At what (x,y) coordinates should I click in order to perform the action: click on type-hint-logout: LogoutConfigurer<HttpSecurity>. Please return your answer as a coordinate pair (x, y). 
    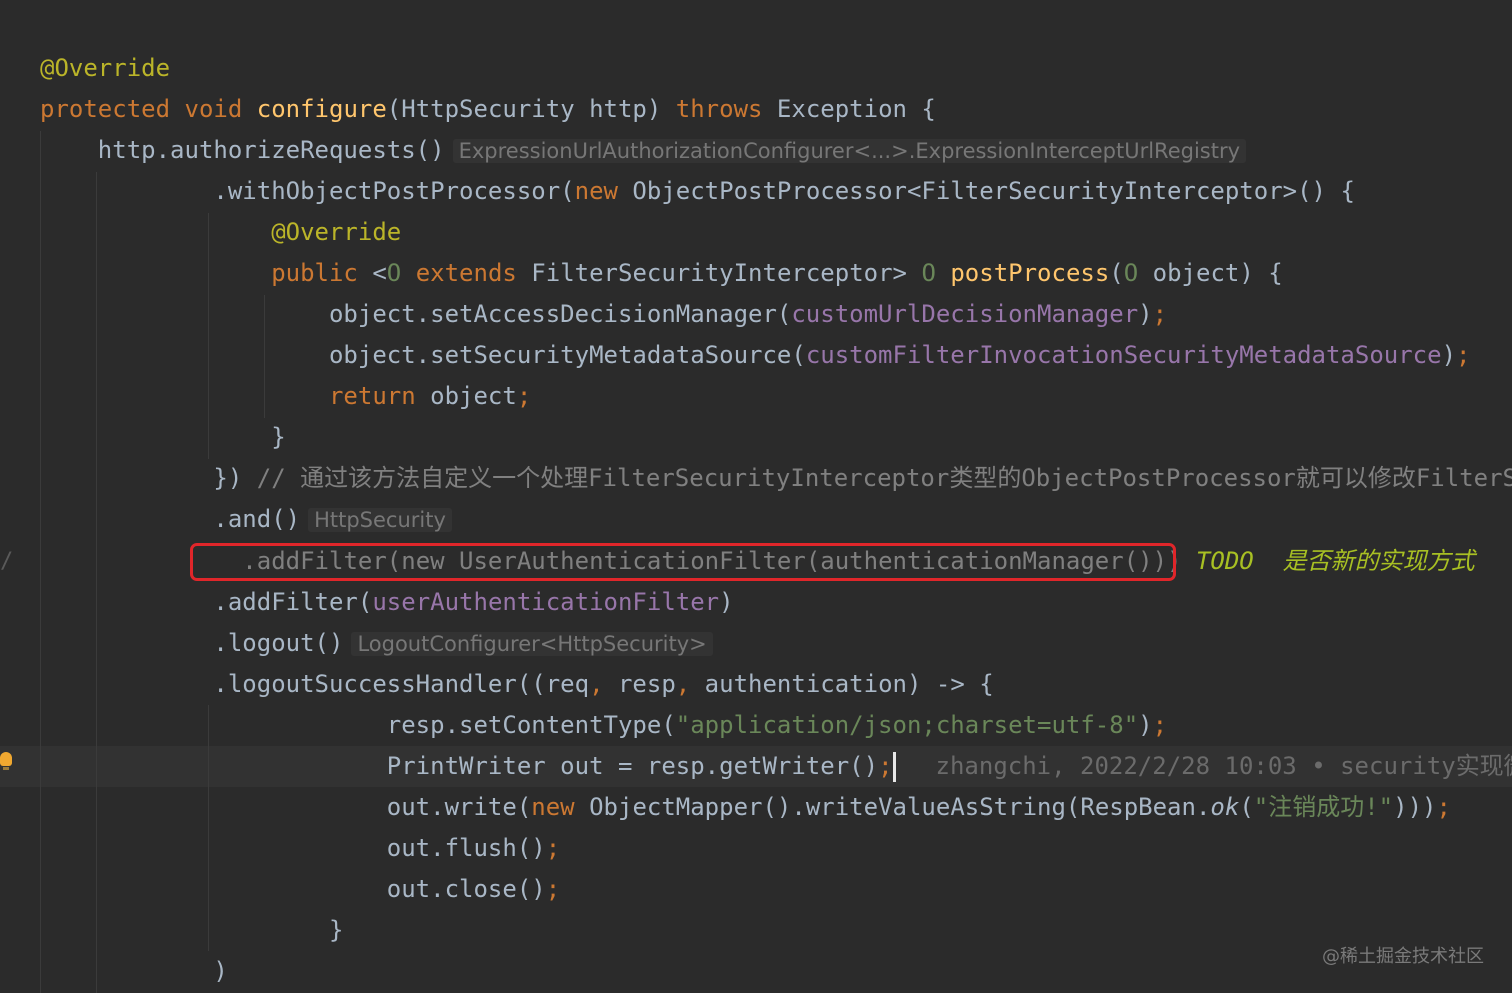
    Looking at the image, I should click on (532, 644).